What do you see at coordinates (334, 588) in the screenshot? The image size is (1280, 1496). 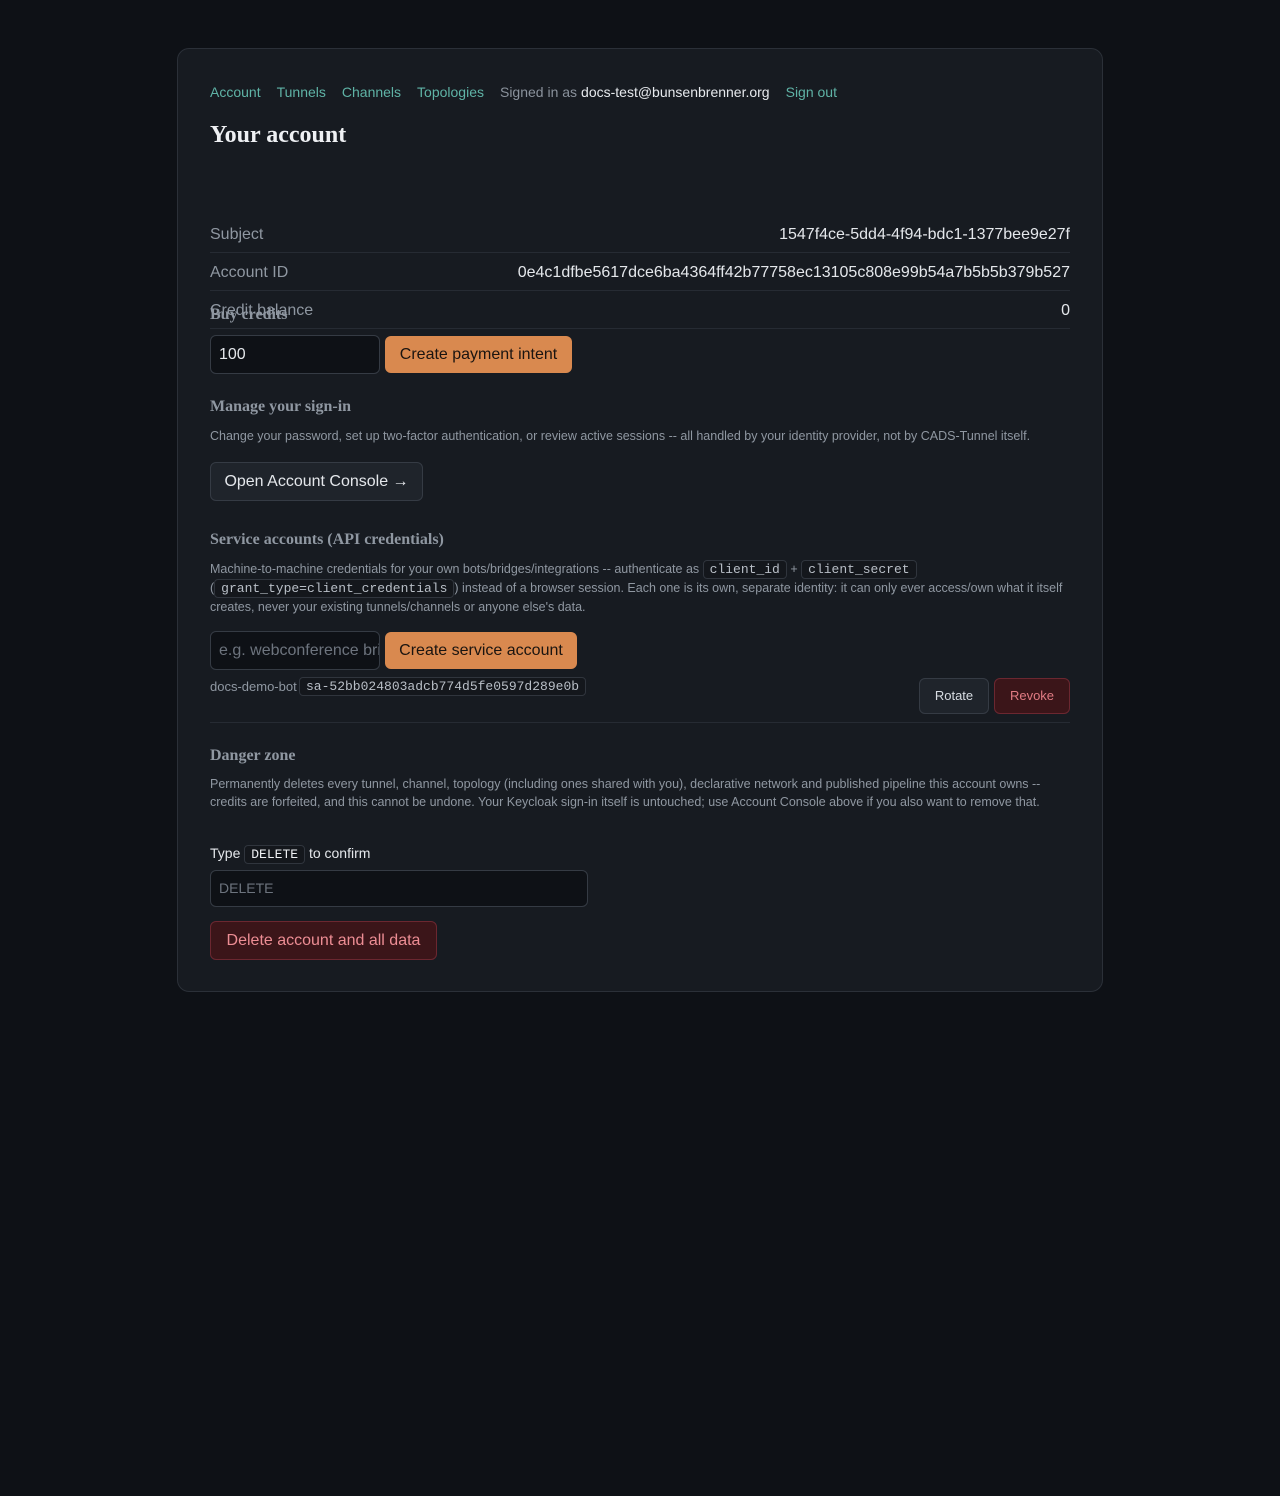 I see `grant-type-code: grant_type=client_credentials` at bounding box center [334, 588].